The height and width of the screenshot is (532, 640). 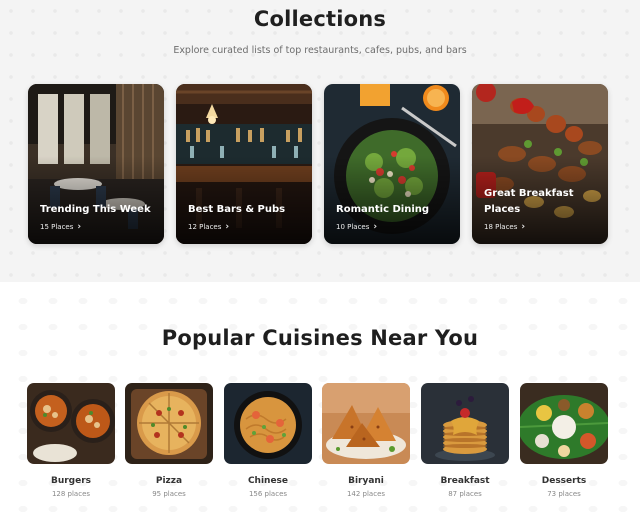 I want to click on cuisine-item-burgers: Burgers 128 places, so click(x=71, y=440).